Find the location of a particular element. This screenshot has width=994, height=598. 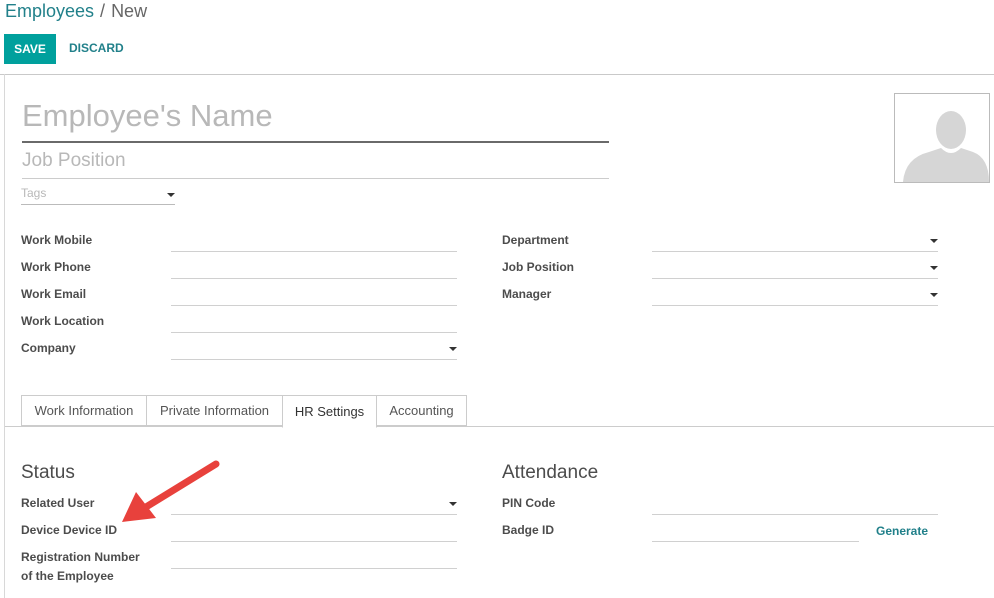

save-button: SAVE is located at coordinates (30, 49).